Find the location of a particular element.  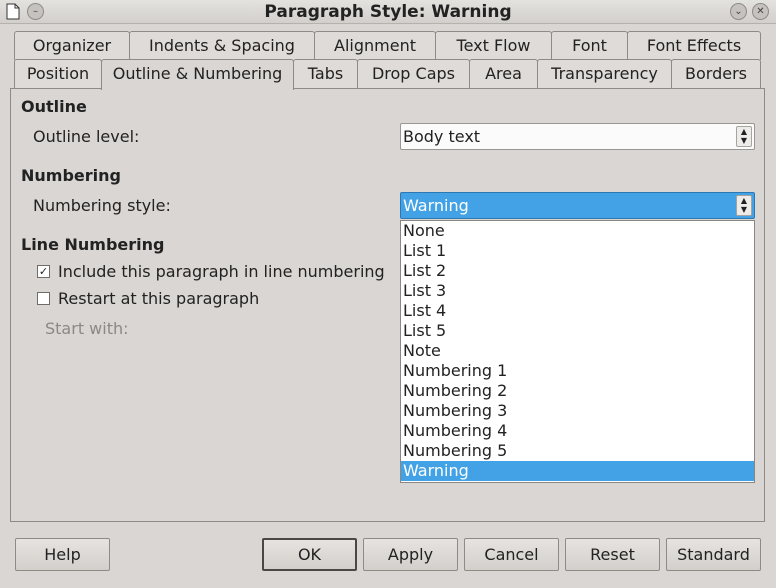

include-line-numbering-checkbox: ✓ is located at coordinates (43, 271).